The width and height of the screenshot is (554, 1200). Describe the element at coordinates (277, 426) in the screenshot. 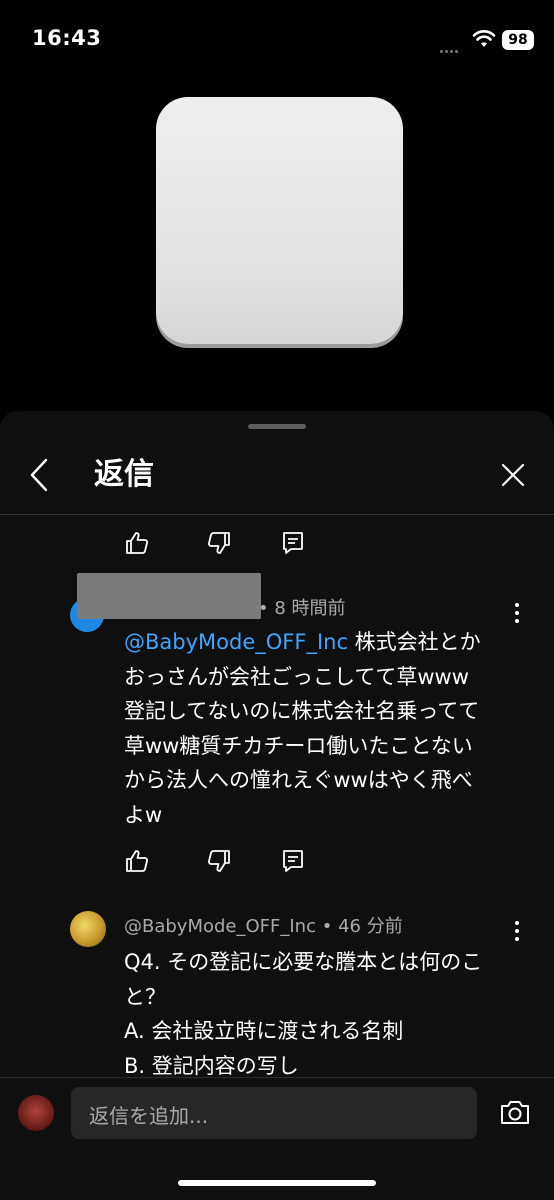

I see `sheet-drag-handle` at that location.